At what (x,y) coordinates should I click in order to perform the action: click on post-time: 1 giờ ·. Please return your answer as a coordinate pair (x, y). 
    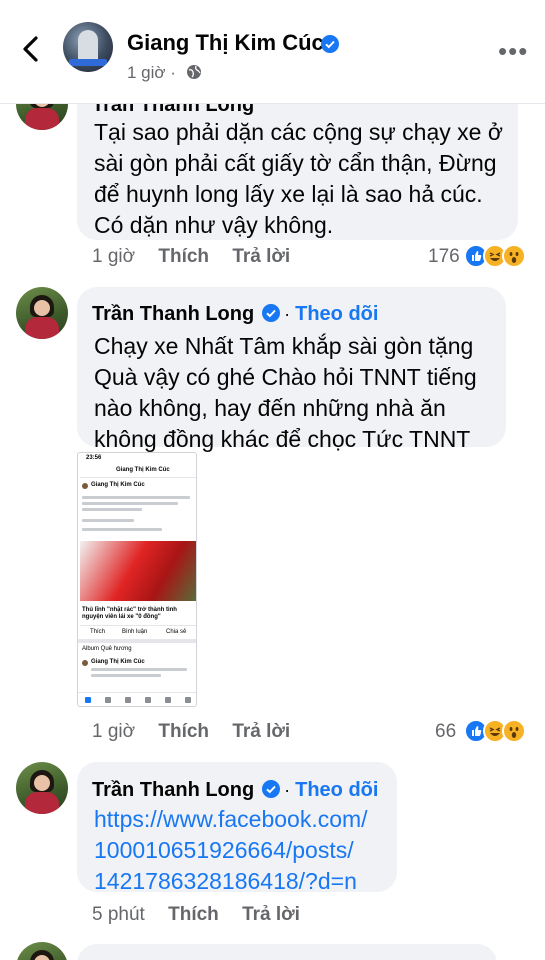
    Looking at the image, I should click on (151, 73).